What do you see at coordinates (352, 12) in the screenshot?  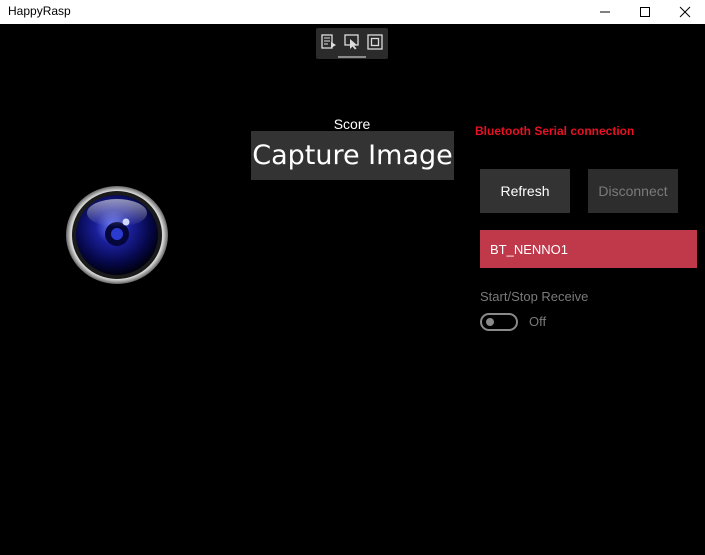 I see `title-bar: HappyRasp` at bounding box center [352, 12].